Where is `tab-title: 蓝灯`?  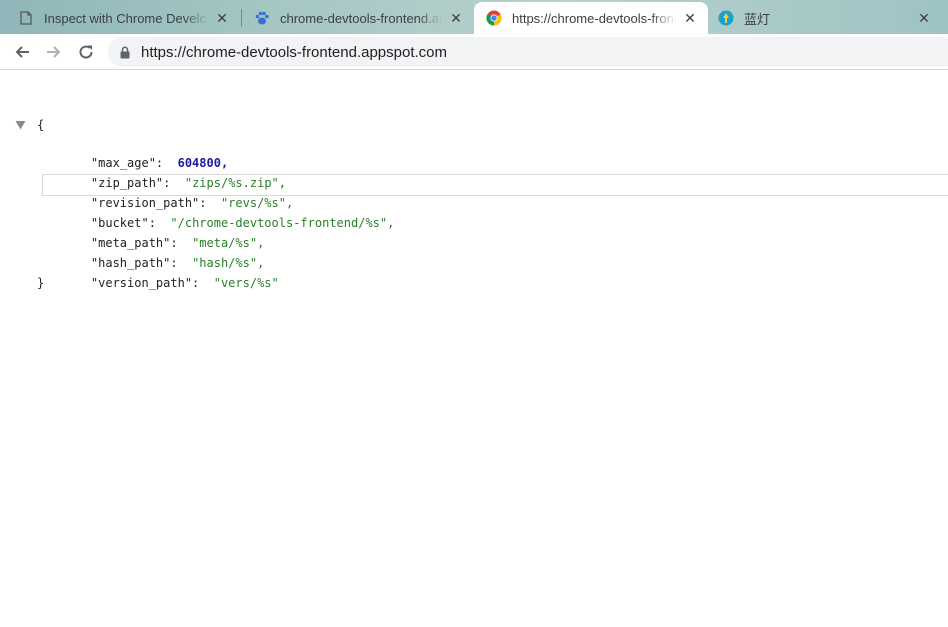 tab-title: 蓝灯 is located at coordinates (757, 19).